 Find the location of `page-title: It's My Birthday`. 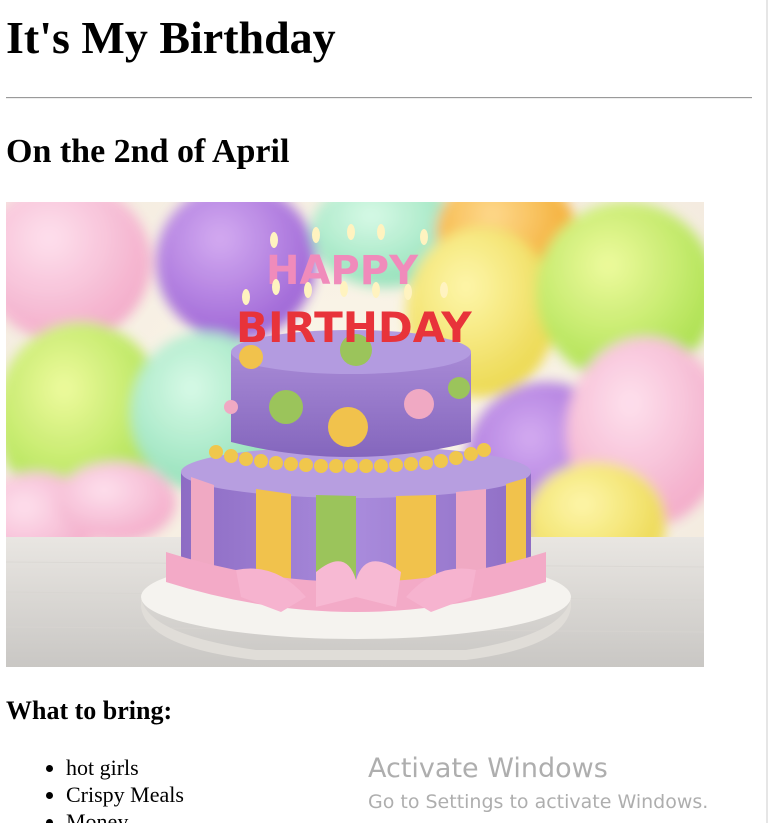

page-title: It's My Birthday is located at coordinates (171, 37).